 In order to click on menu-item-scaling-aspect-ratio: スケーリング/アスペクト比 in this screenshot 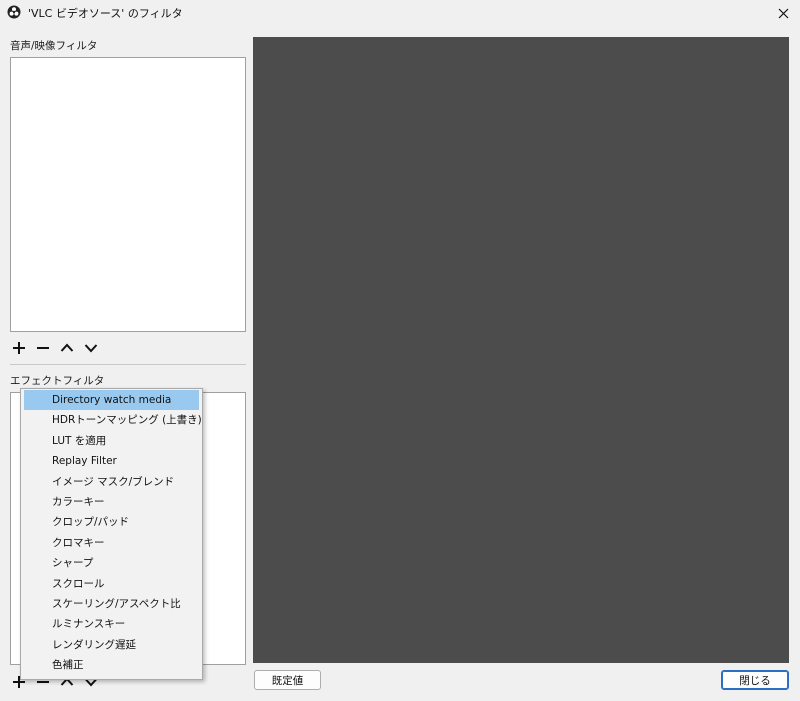, I will do `click(111, 604)`.